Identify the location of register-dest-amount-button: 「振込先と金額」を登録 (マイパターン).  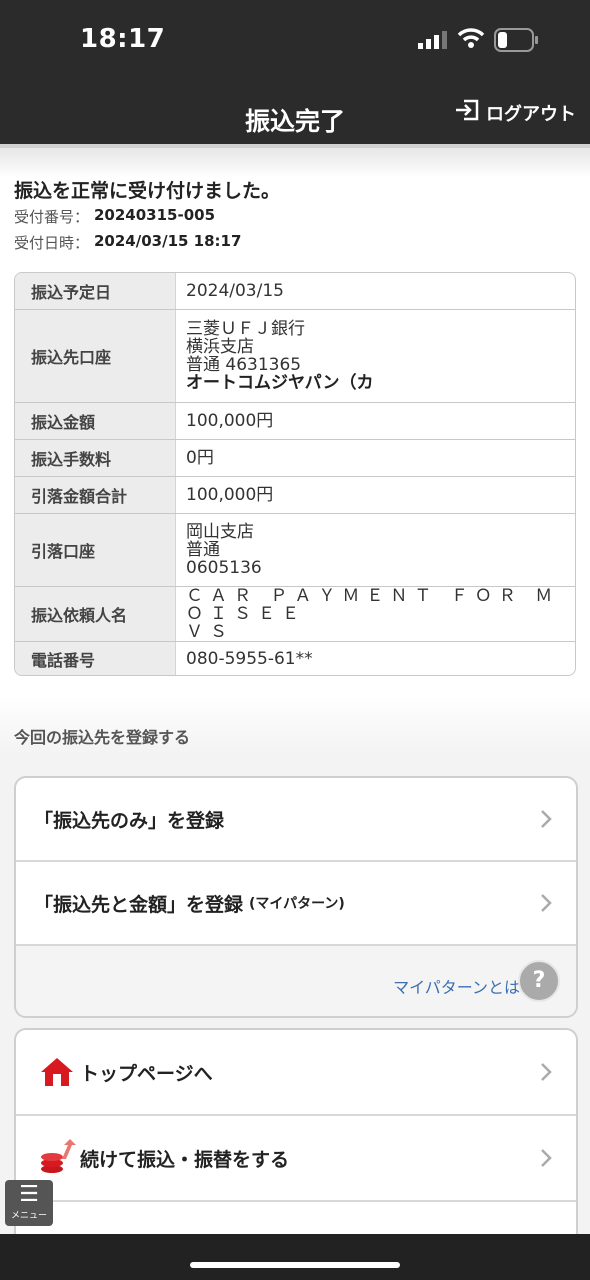
(296, 904).